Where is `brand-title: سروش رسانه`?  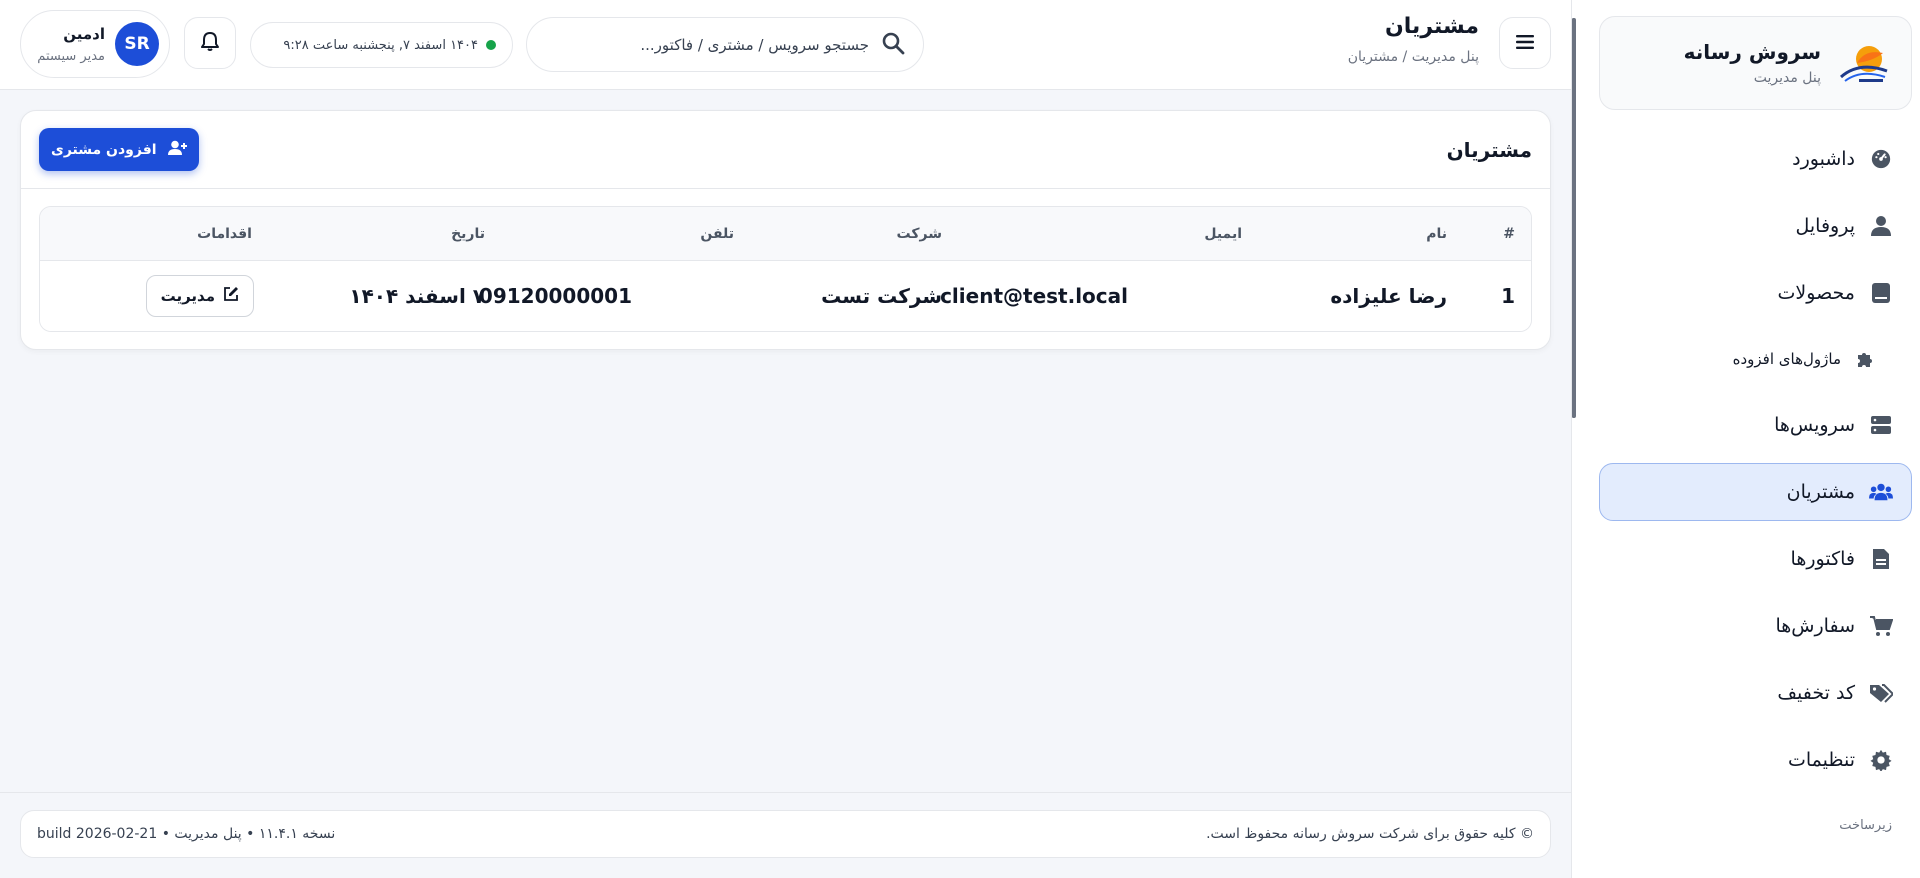 brand-title: سروش رسانه is located at coordinates (1752, 52).